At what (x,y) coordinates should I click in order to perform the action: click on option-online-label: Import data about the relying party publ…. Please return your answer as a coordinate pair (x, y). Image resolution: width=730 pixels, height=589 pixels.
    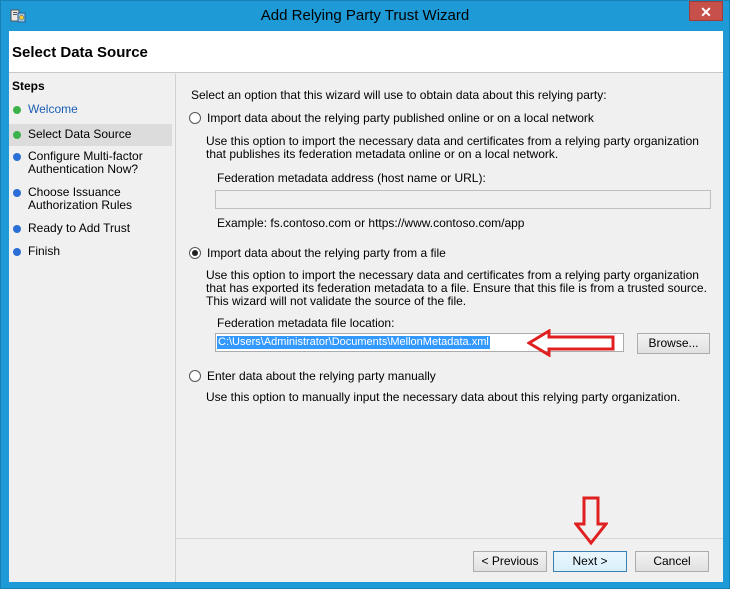
    Looking at the image, I should click on (400, 118).